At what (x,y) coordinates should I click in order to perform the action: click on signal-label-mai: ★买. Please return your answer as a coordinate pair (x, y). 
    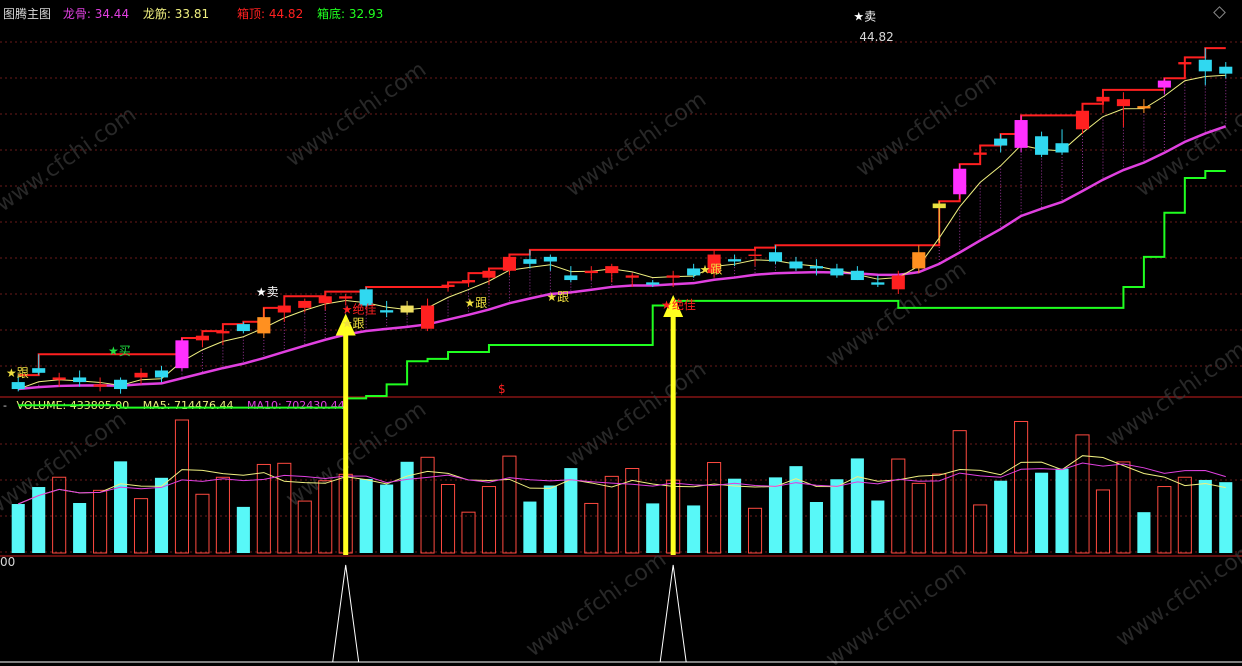
    Looking at the image, I should click on (119, 351).